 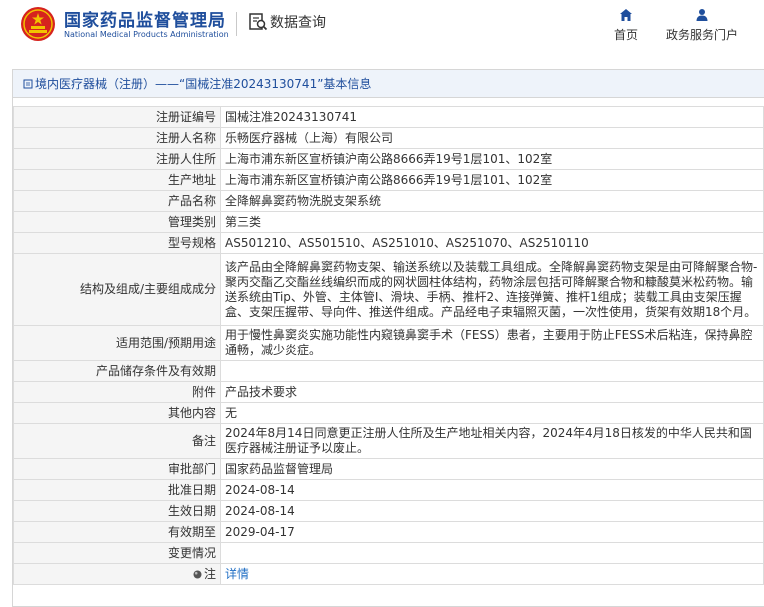 What do you see at coordinates (197, 574) in the screenshot?
I see `dot-icon` at bounding box center [197, 574].